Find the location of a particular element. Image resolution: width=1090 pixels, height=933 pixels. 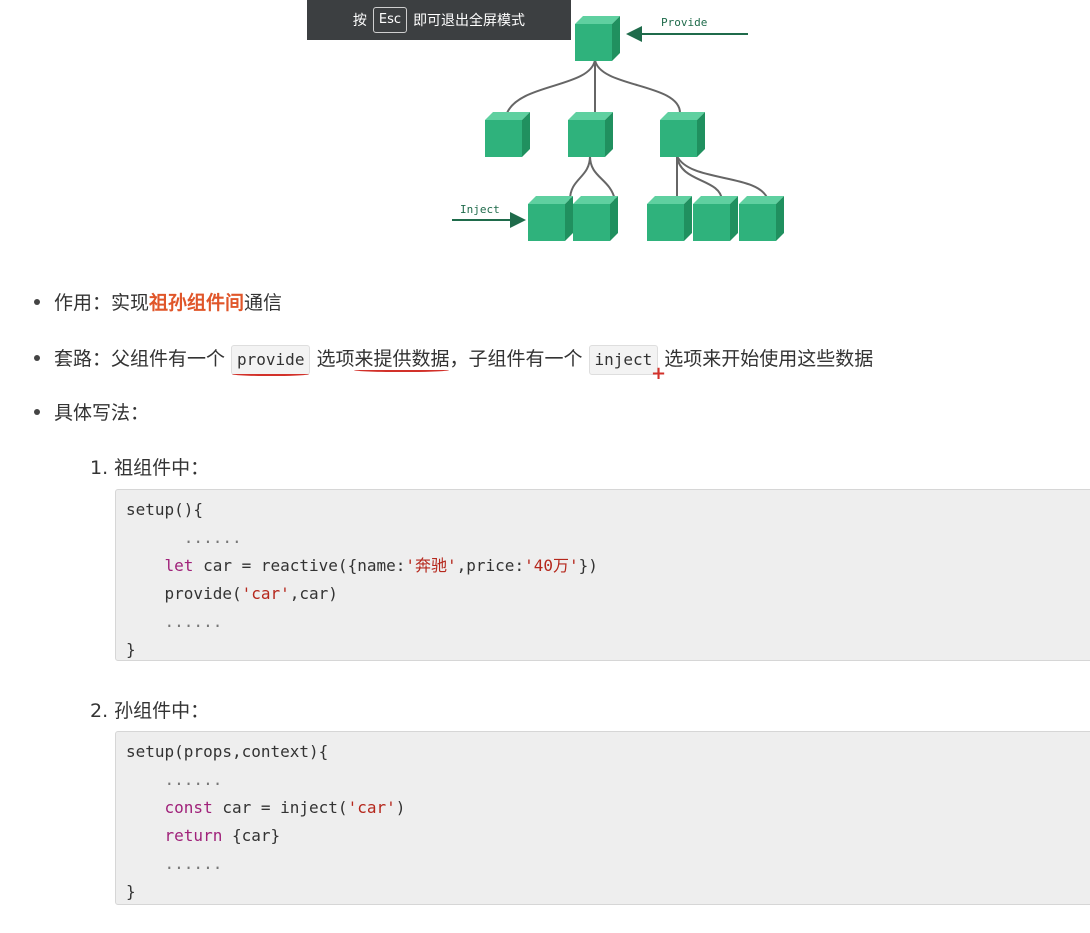

provide-inject-diagram: Provide Inject is located at coordinates (618, 128).